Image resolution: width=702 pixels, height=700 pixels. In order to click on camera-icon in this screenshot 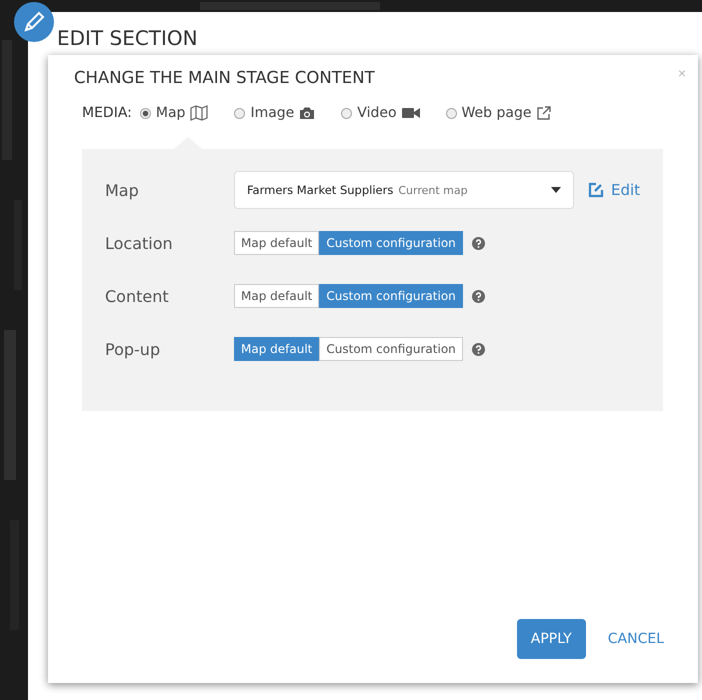, I will do `click(307, 113)`.